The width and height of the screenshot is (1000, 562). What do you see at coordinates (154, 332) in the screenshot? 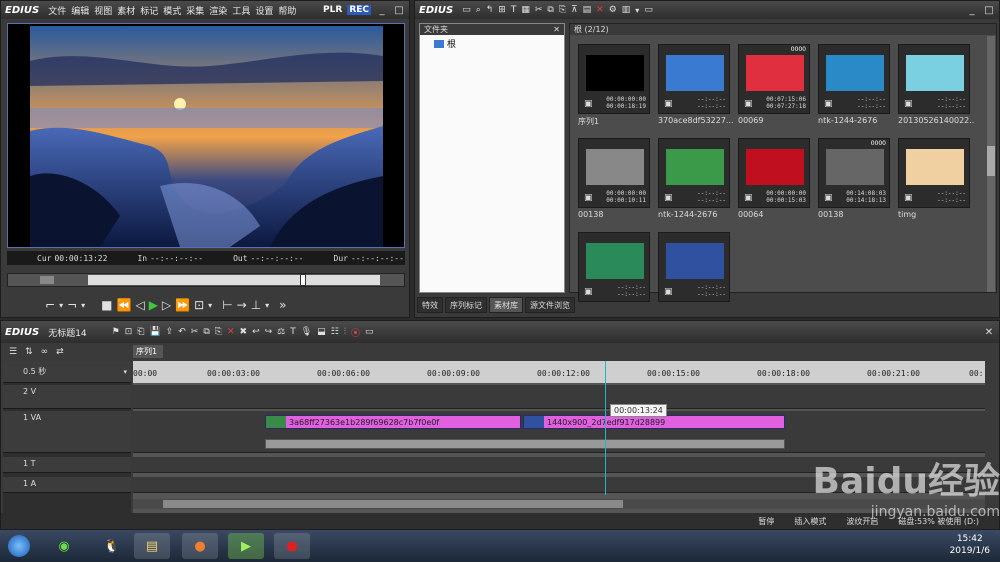
I see `save-icon: 💾` at bounding box center [154, 332].